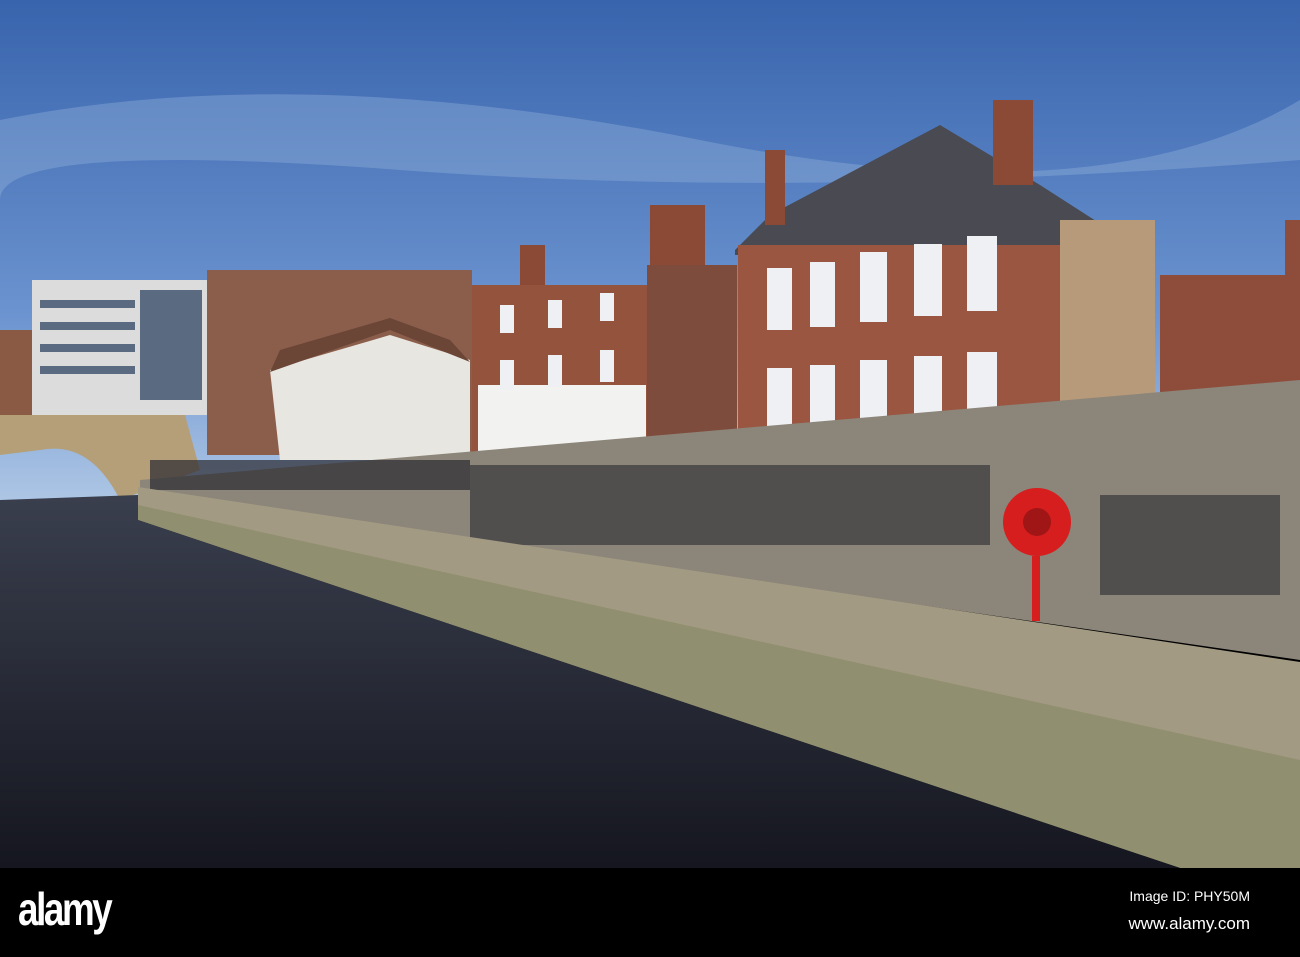  What do you see at coordinates (1189, 896) in the screenshot?
I see `image-id: Image ID: PHY50M` at bounding box center [1189, 896].